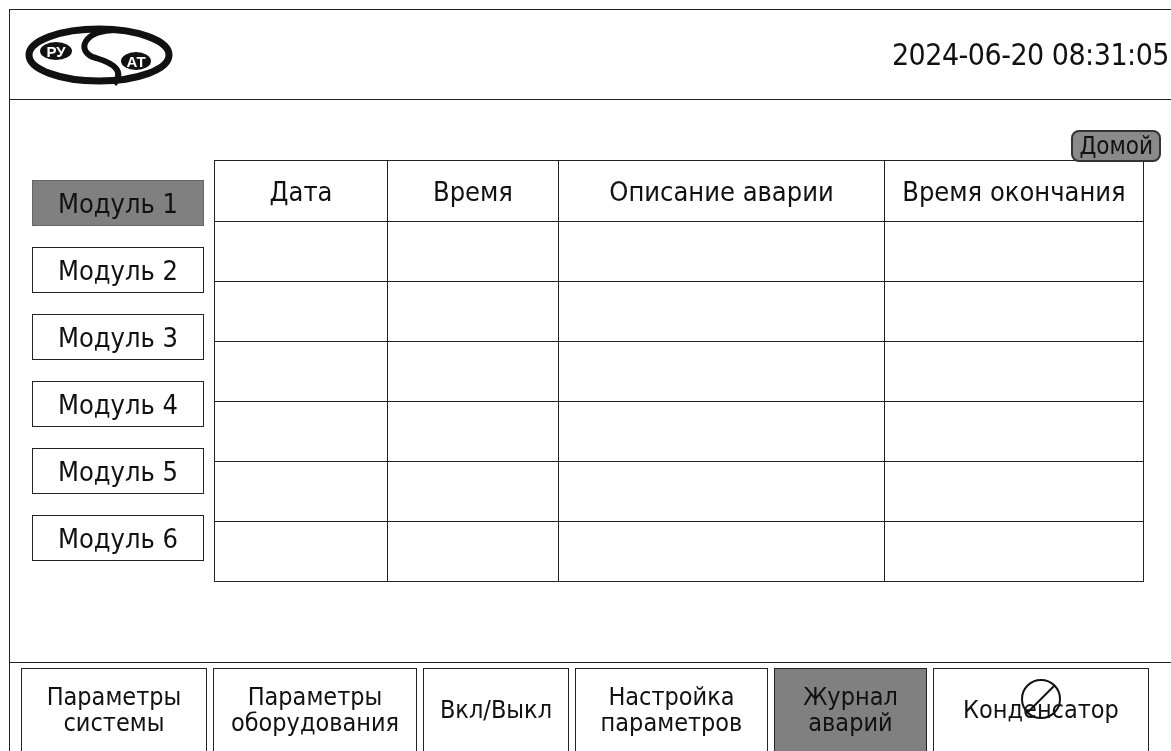  What do you see at coordinates (118, 270) in the screenshot?
I see `module-button: Модуль 2` at bounding box center [118, 270].